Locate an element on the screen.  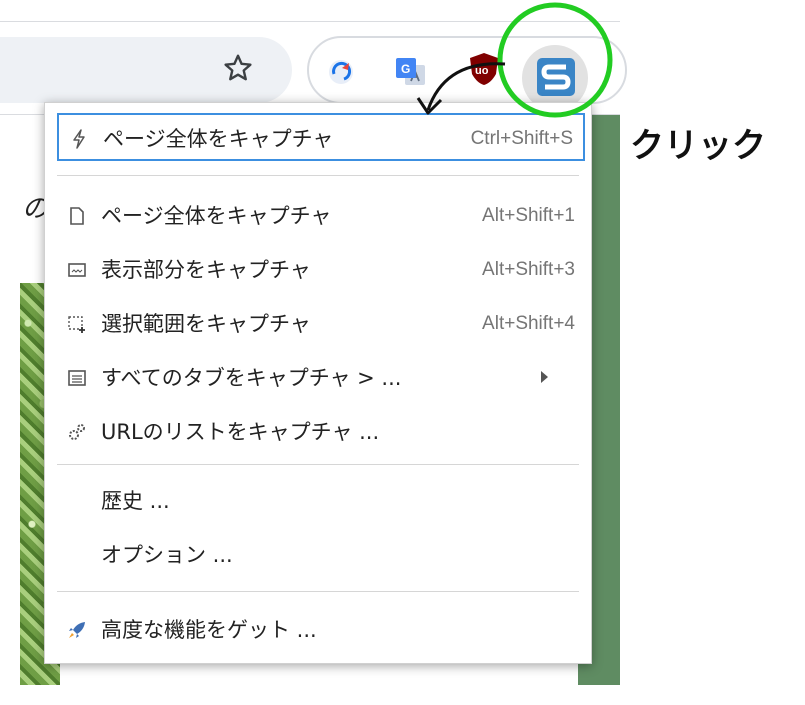
annotation-overlay is located at coordinates (514, 60).